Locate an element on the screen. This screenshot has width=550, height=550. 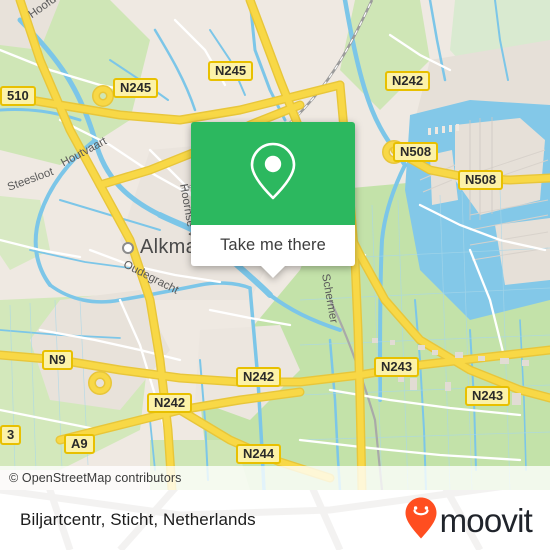
attribution-text: © OpenStreetMap contributors is located at coordinates (95, 478).